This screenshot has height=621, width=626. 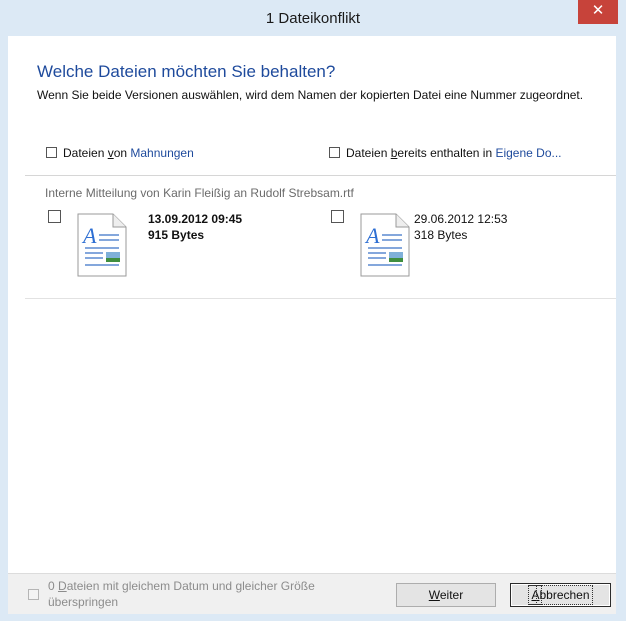 I want to click on close-icon: ✕, so click(x=598, y=10).